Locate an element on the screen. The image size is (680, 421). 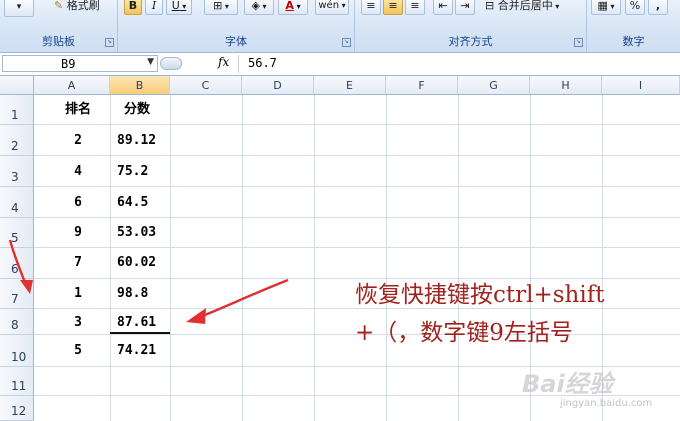
row-header: 1 is located at coordinates (17, 110).